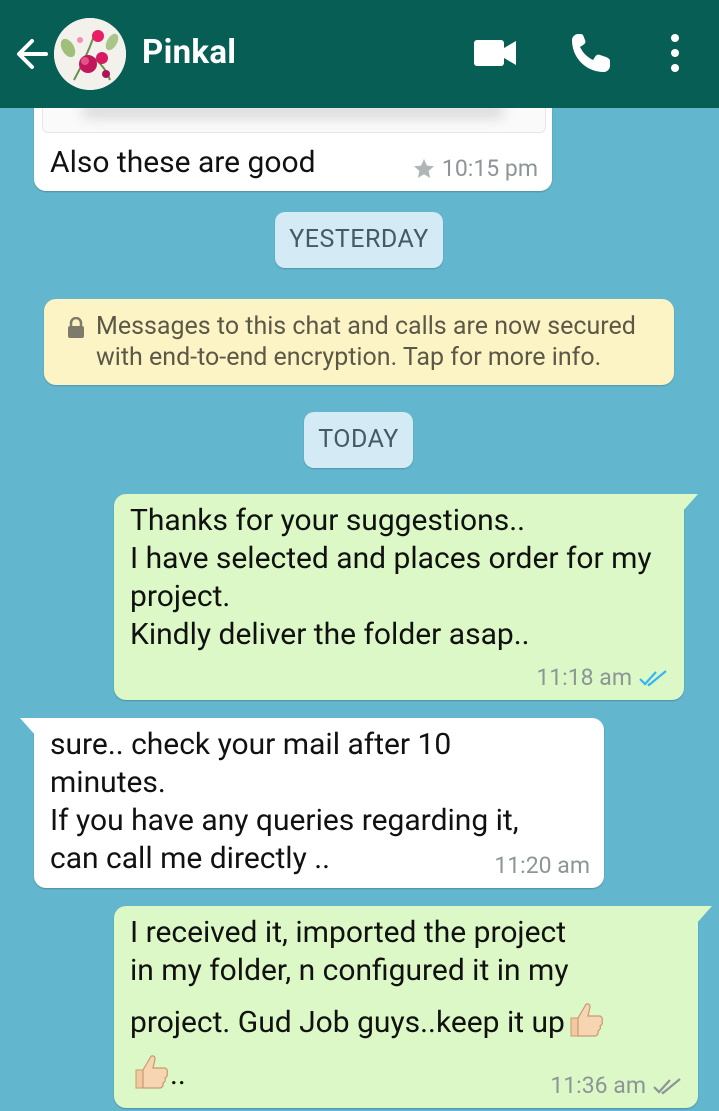  I want to click on back-arrow-icon, so click(32, 54).